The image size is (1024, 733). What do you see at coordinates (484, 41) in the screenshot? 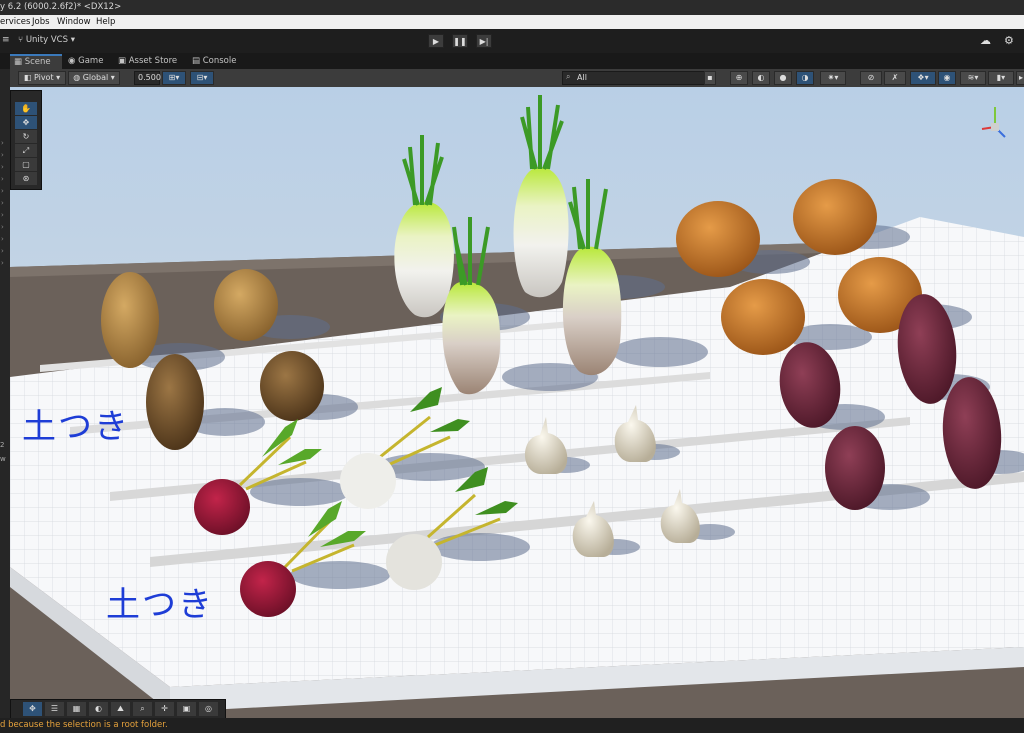
I see `step-button: ▶|` at bounding box center [484, 41].